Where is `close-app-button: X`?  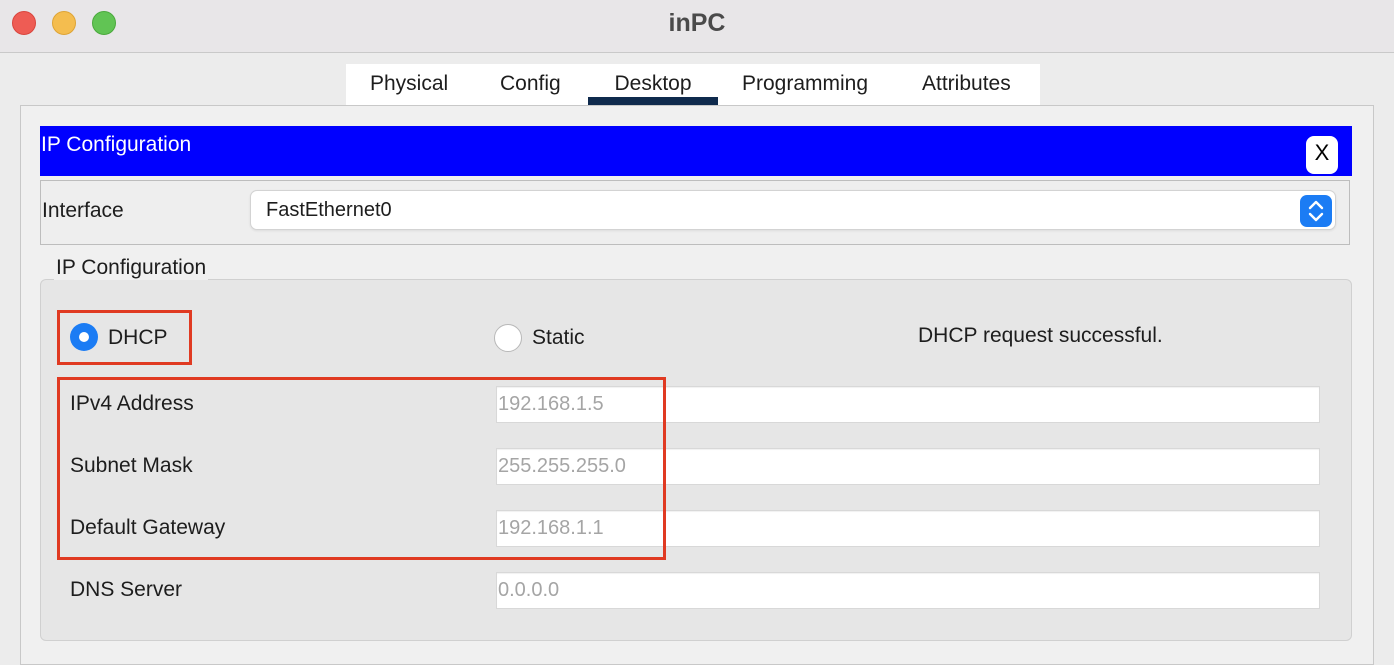
close-app-button: X is located at coordinates (1322, 155).